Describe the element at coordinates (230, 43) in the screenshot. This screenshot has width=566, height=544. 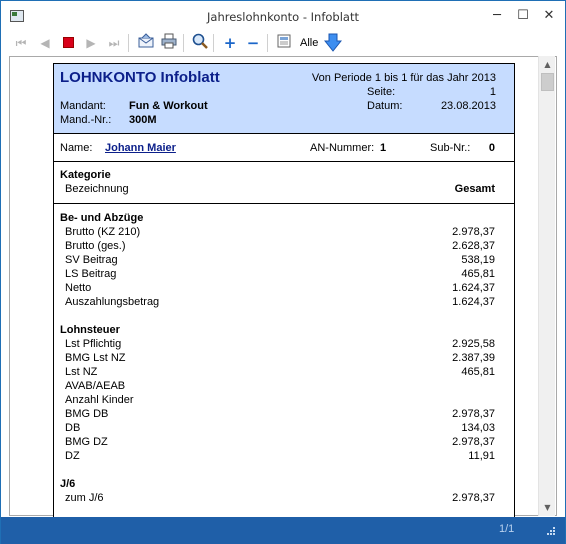
I see `zoom-in-icon: +` at that location.